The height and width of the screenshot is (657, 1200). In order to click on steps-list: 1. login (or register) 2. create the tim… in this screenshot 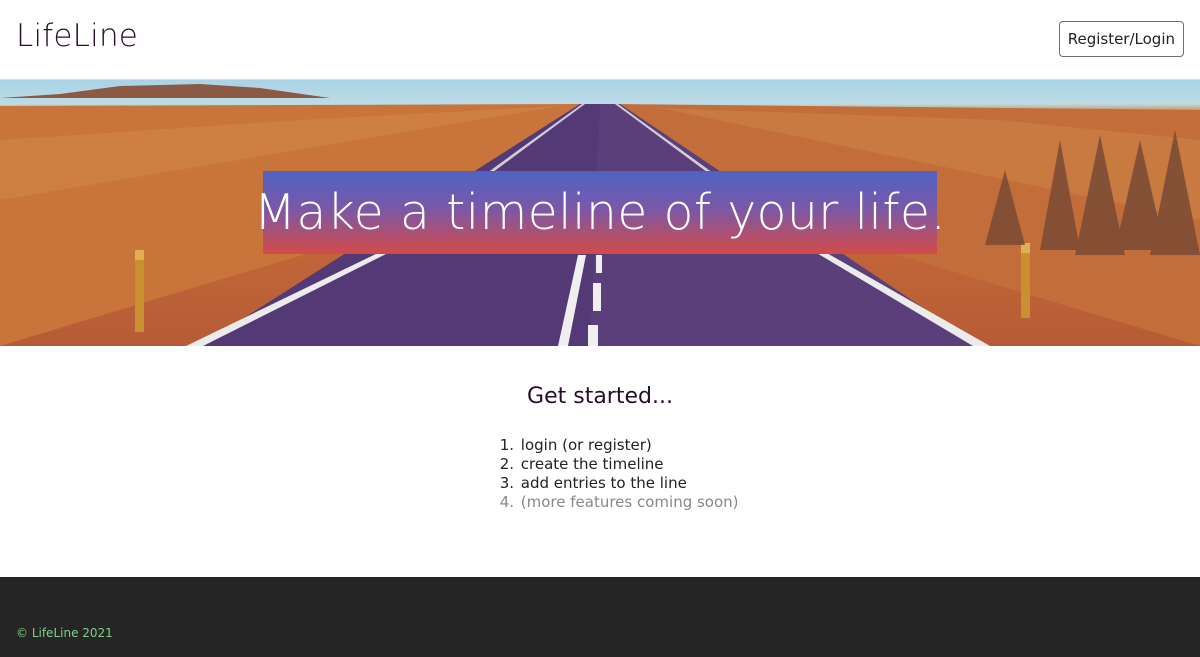, I will do `click(617, 474)`.